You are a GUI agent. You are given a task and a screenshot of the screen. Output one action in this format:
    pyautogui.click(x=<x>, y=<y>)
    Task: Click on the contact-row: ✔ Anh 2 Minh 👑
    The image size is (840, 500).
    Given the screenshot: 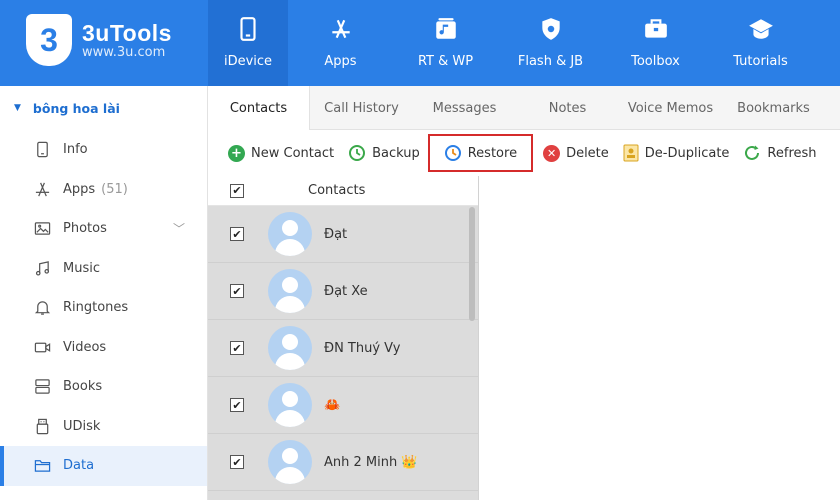 What is the action you would take?
    pyautogui.click(x=343, y=462)
    